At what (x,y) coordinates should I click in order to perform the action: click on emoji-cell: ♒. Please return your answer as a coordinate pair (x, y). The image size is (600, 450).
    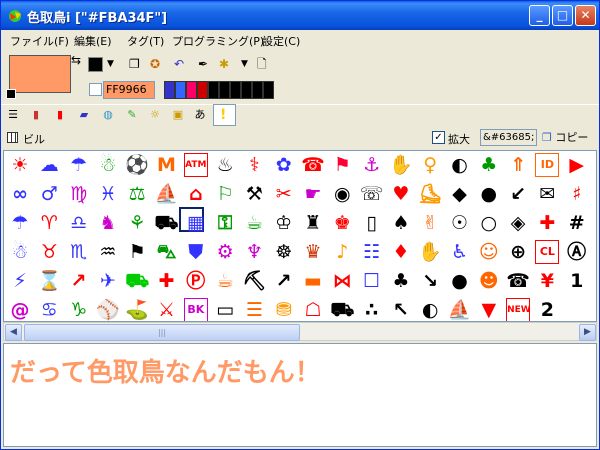
    Looking at the image, I should click on (108, 252).